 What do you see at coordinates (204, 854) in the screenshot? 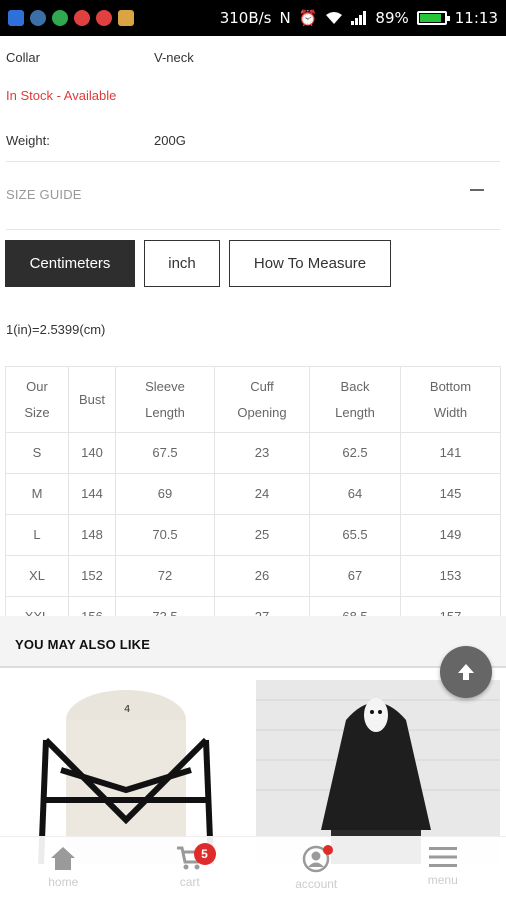
I see `cart-count-badge: 5` at bounding box center [204, 854].